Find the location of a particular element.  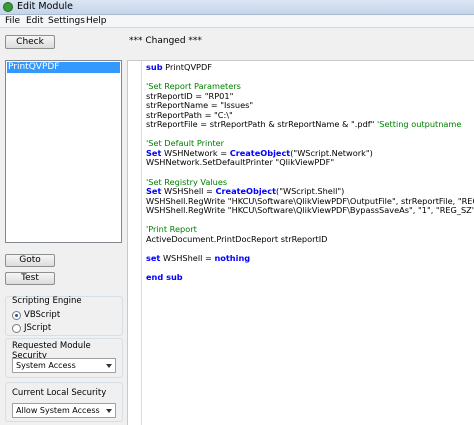

jscript-label: JScript is located at coordinates (38, 328).